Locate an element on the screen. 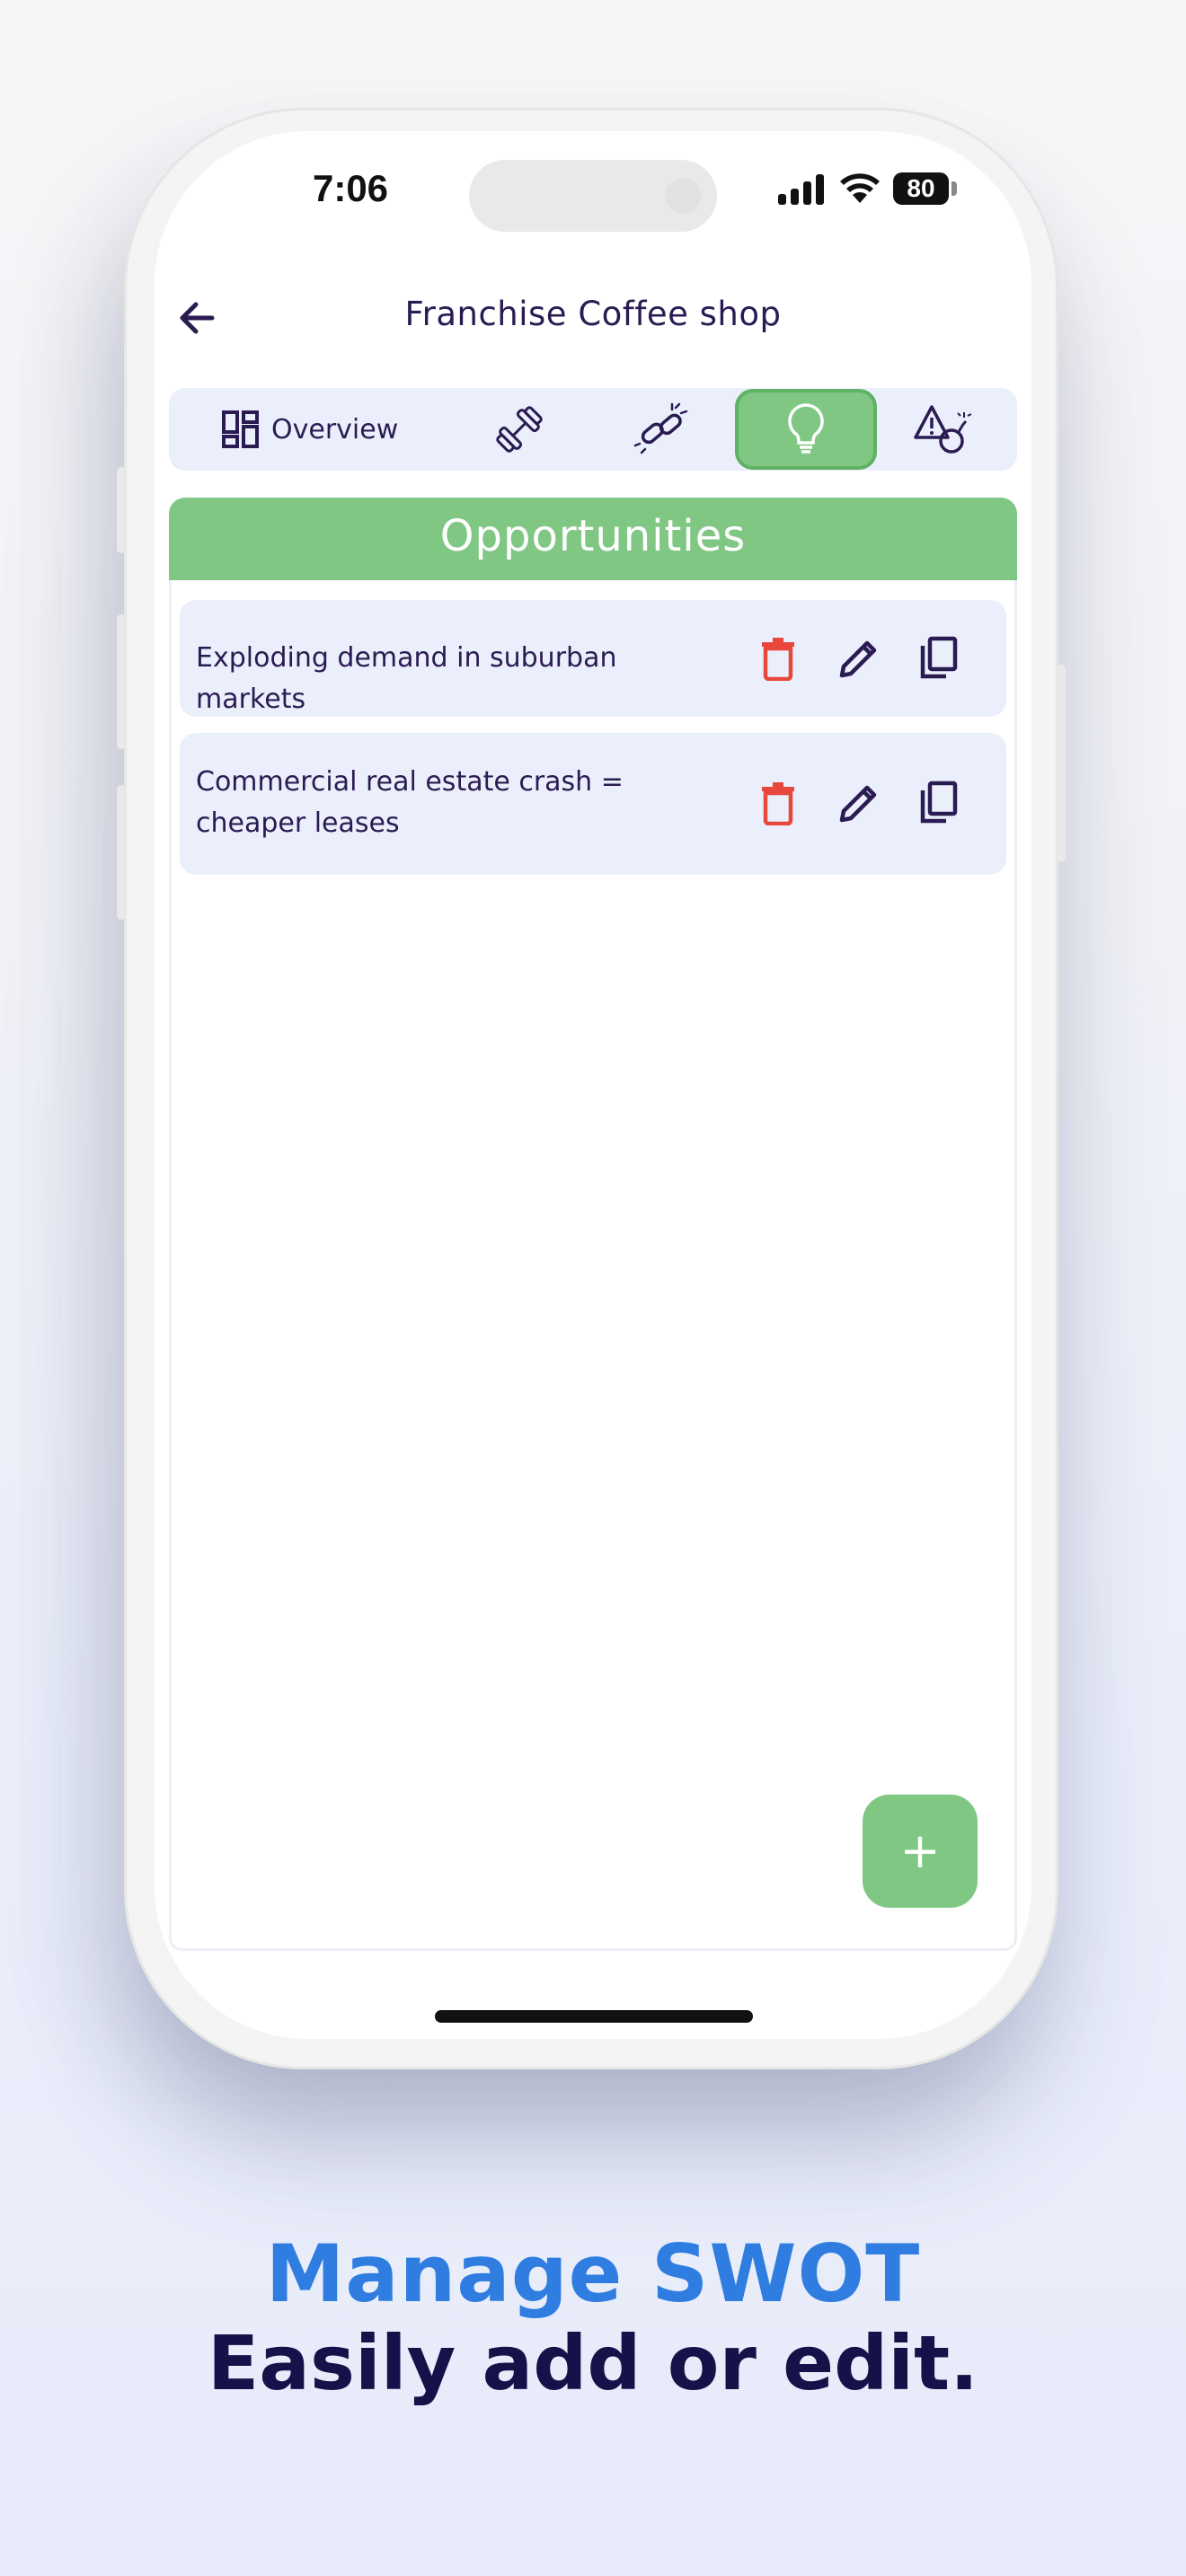 This screenshot has width=1186, height=2576. dynamic-island is located at coordinates (593, 196).